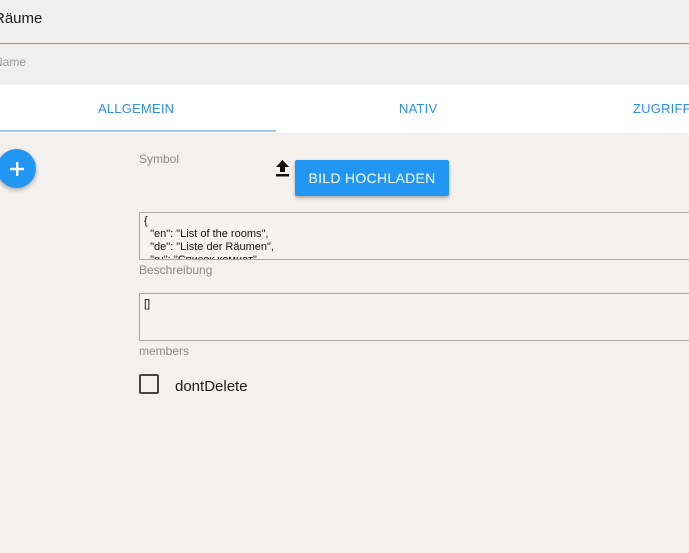 The width and height of the screenshot is (689, 553). I want to click on members-label: members, so click(164, 351).